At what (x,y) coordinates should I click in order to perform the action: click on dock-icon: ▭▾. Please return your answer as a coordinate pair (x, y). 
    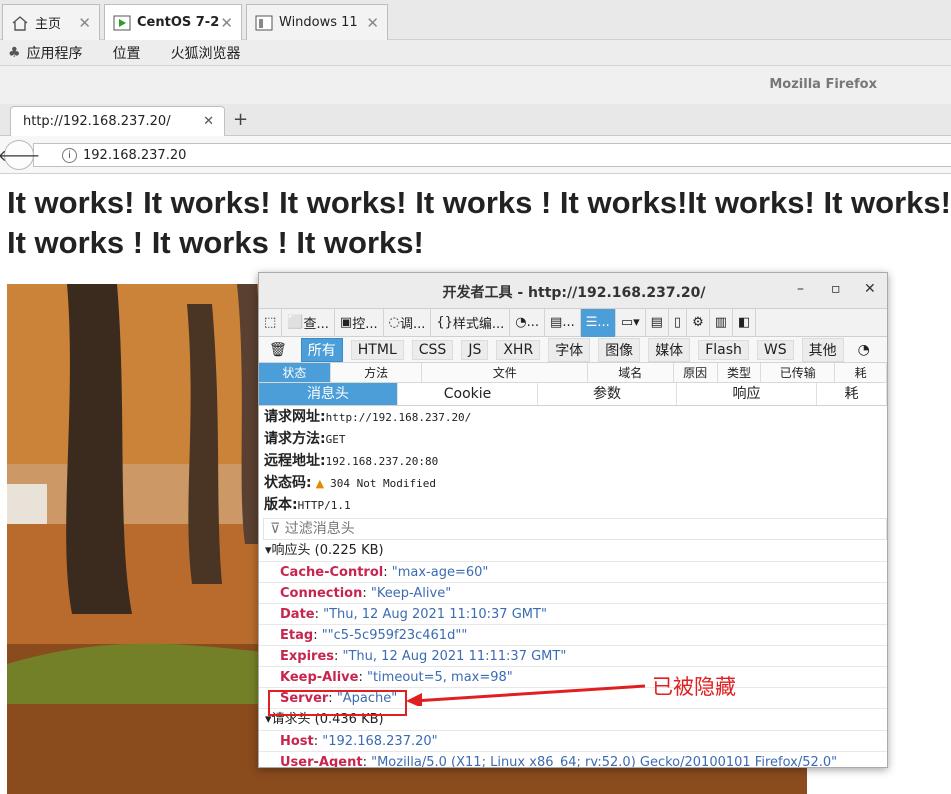
    Looking at the image, I should click on (631, 322).